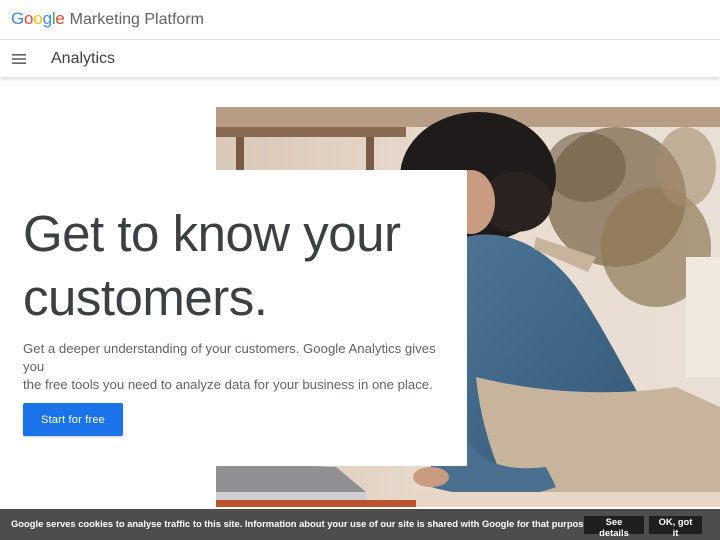  Describe the element at coordinates (83, 59) in the screenshot. I see `nav-title: Analytics` at that location.